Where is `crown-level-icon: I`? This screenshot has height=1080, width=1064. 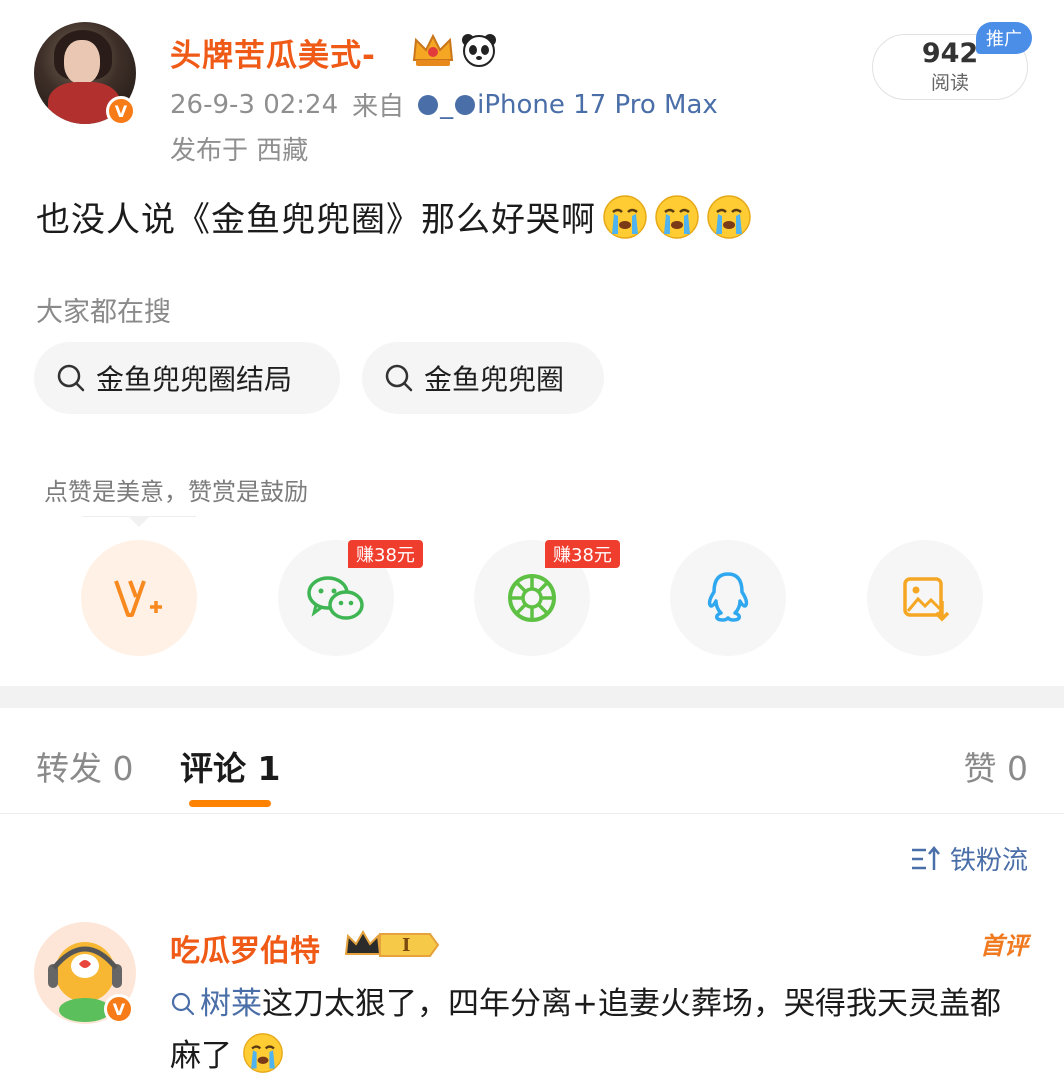
crown-level-icon: I is located at coordinates (392, 943).